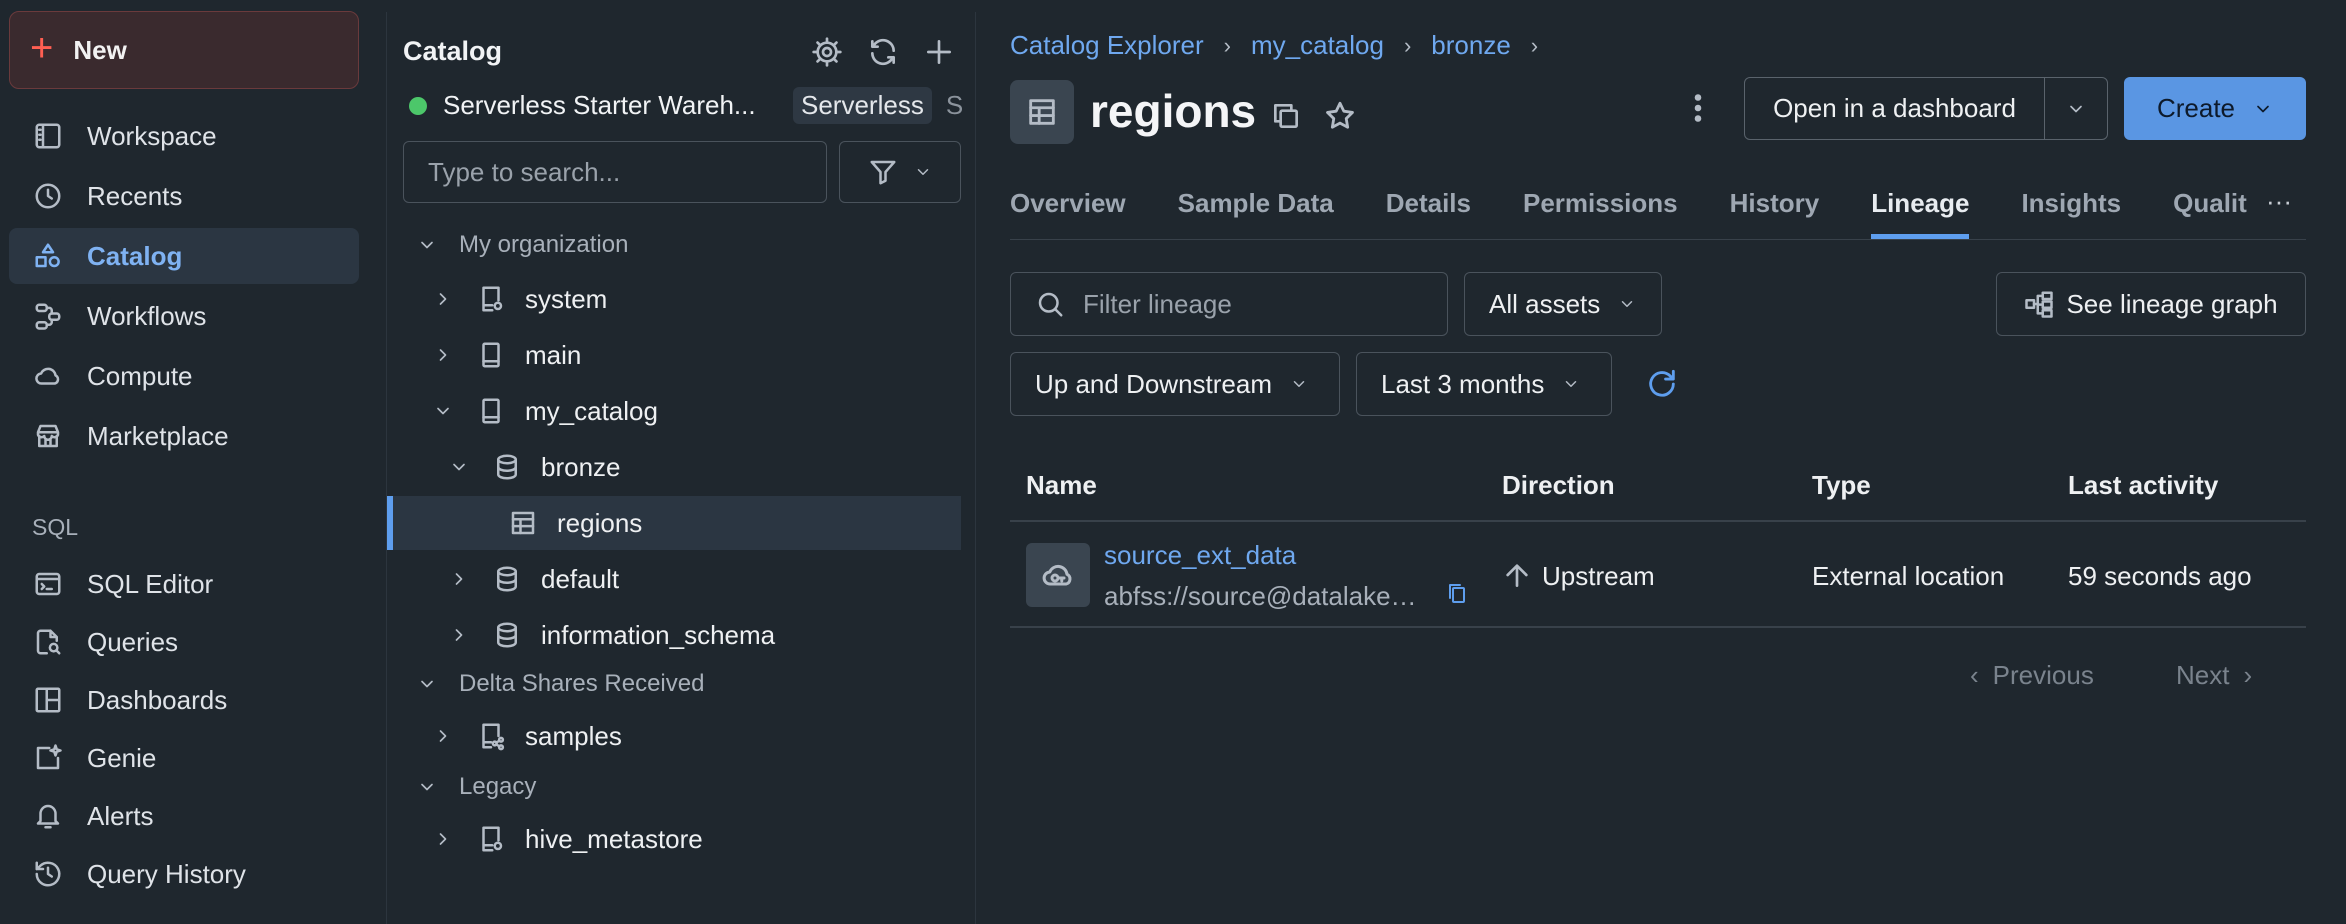  I want to click on nav-item-workflows: Workflows, so click(184, 316).